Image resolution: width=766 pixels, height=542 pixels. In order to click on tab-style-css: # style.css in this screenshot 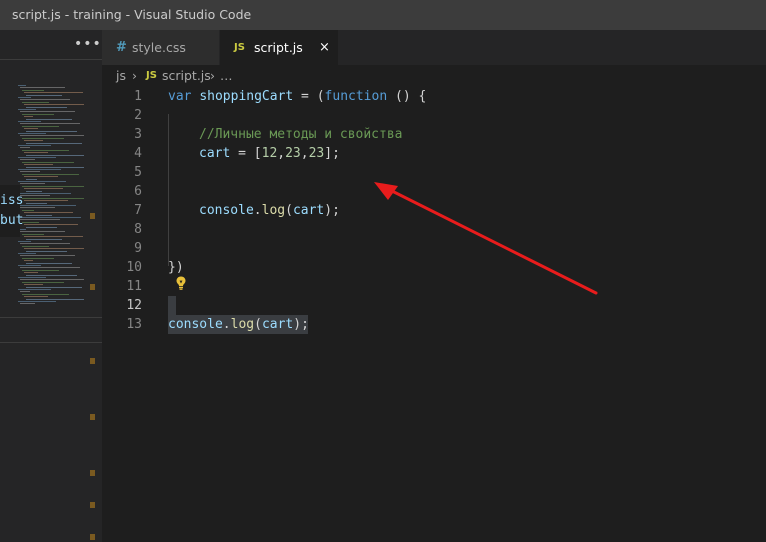, I will do `click(160, 47)`.